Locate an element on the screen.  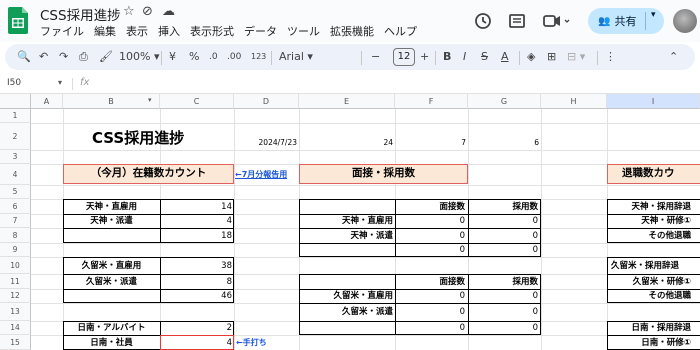
collapse-toolbar-icon: ⌃ is located at coordinates (673, 57).